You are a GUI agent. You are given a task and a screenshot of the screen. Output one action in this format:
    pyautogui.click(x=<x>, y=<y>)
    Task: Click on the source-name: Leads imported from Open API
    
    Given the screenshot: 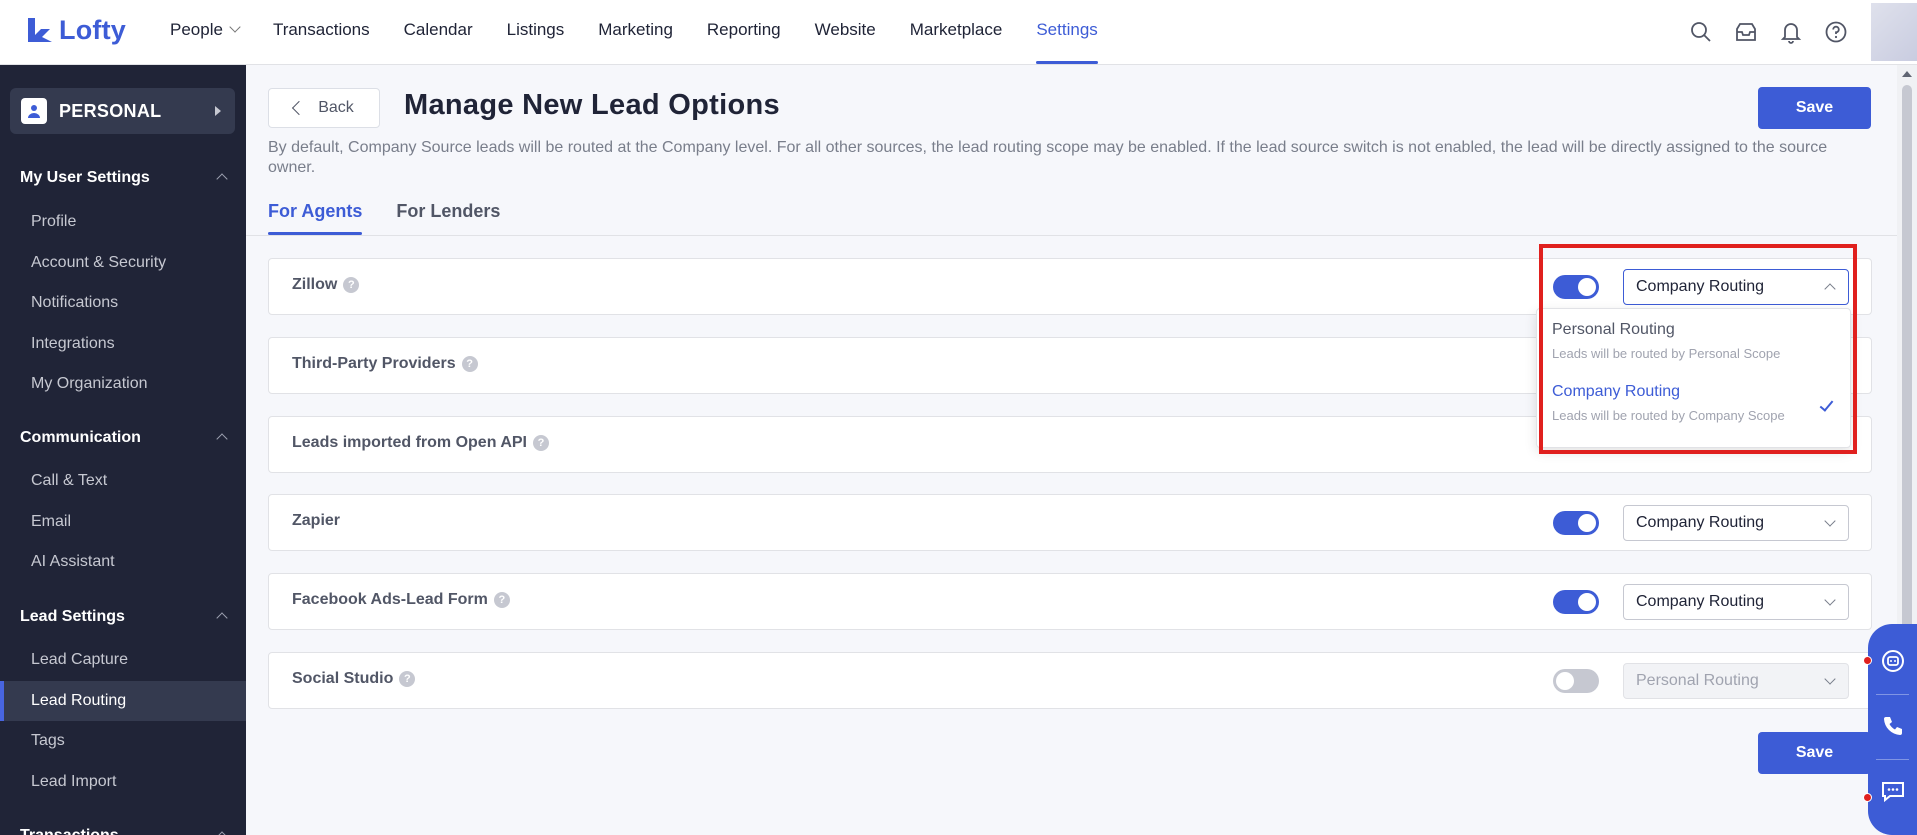 What is the action you would take?
    pyautogui.click(x=409, y=442)
    